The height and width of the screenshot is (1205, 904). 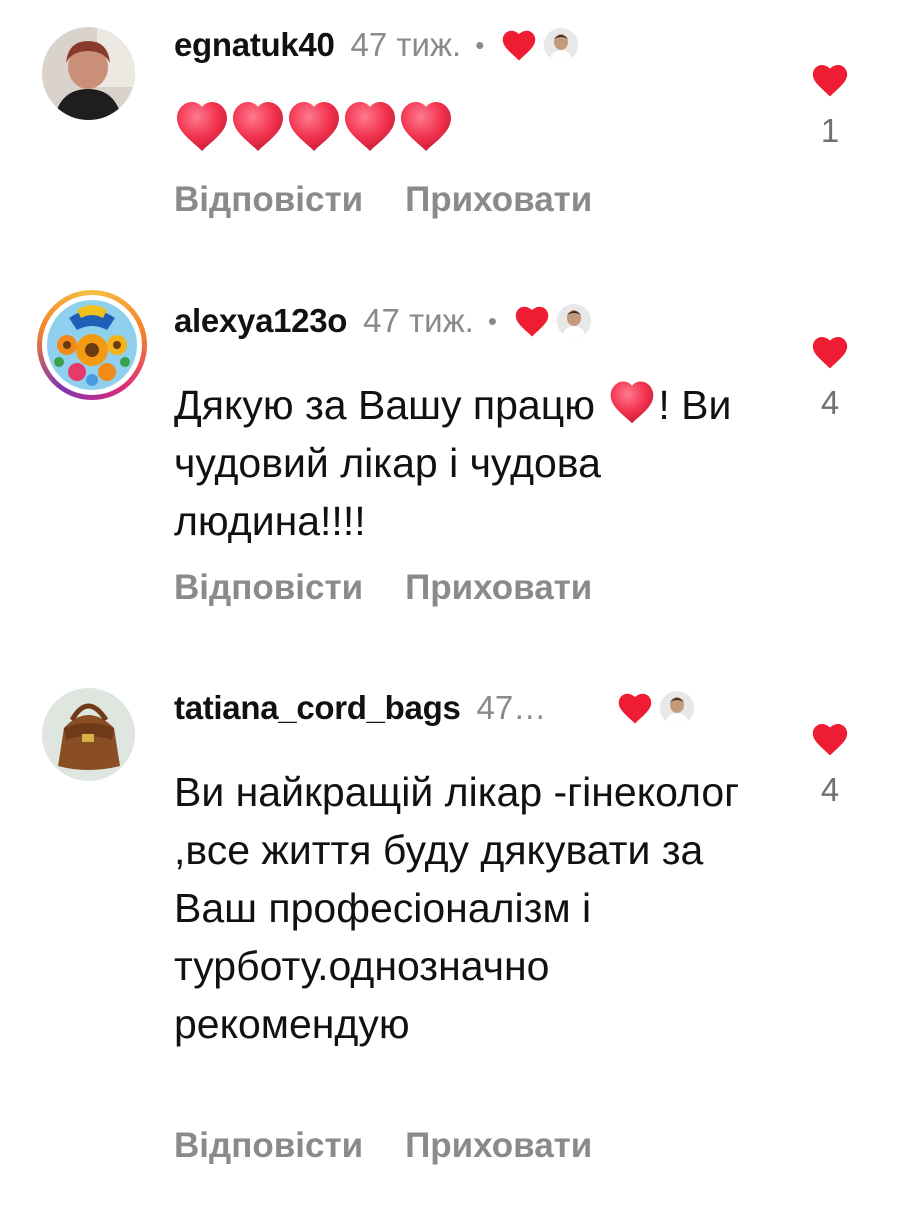 What do you see at coordinates (830, 106) in the screenshot?
I see `like-button: 1` at bounding box center [830, 106].